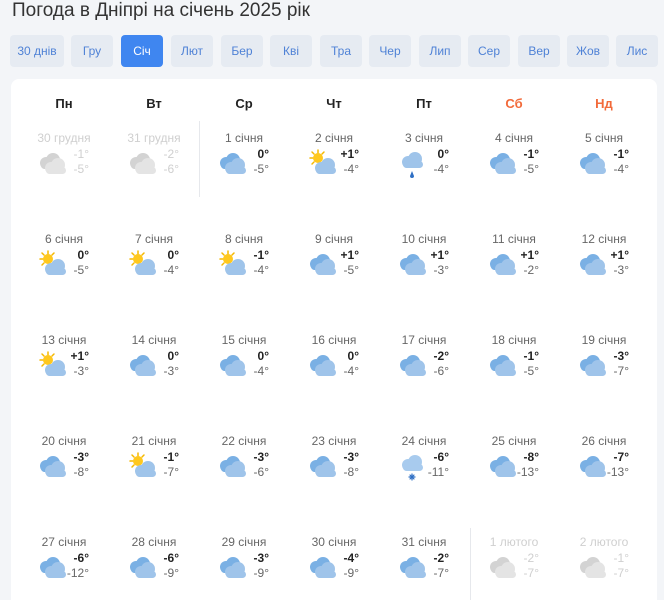 The height and width of the screenshot is (600, 664). What do you see at coordinates (424, 103) in the screenshot?
I see `weekday-4: Пт` at bounding box center [424, 103].